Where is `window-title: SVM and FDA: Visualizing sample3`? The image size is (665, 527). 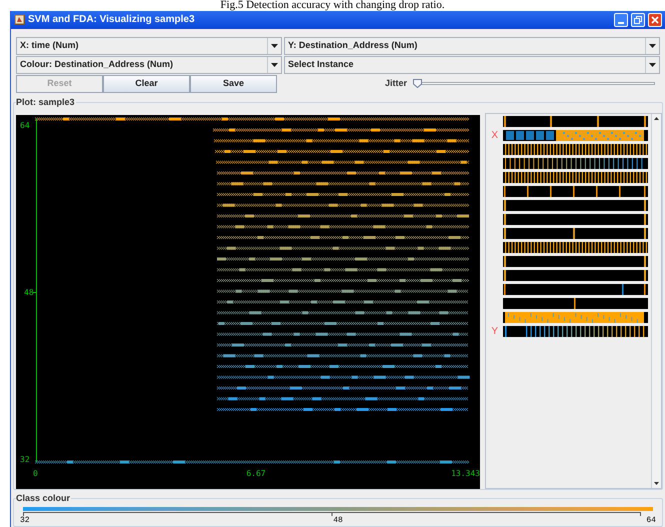
window-title: SVM and FDA: Visualizing sample3 is located at coordinates (112, 20).